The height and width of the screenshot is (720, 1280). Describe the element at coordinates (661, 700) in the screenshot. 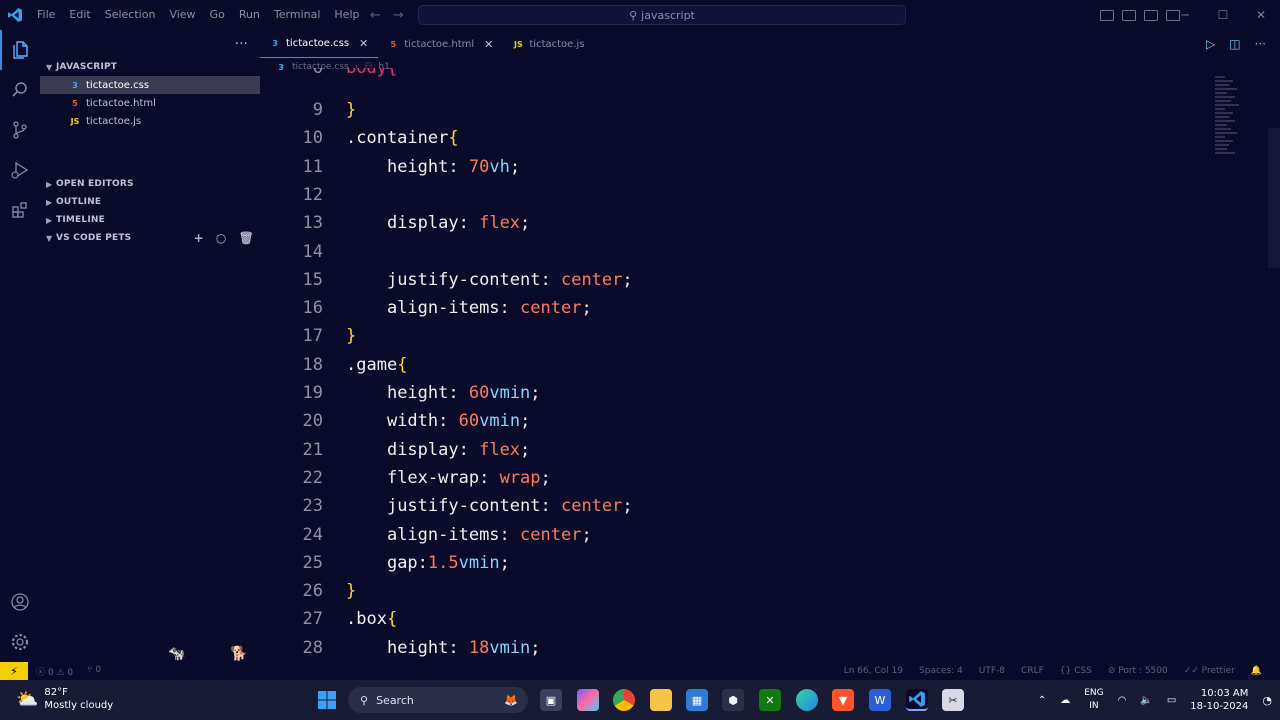

I see `file-explorer-icon` at that location.